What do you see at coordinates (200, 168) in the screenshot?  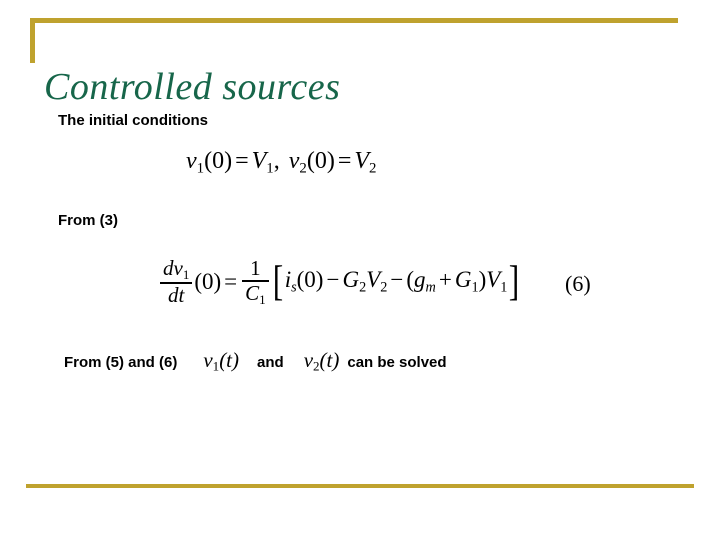 I see `eq-ic-v1-sub: 1` at bounding box center [200, 168].